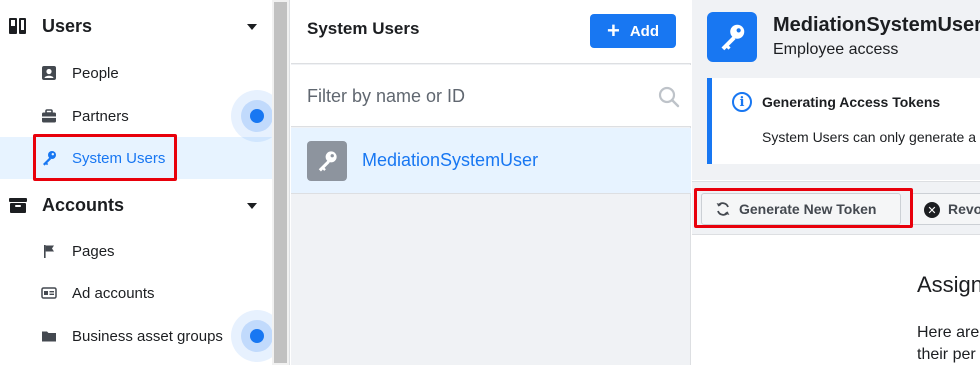 The image size is (980, 365). Describe the element at coordinates (67, 25) in the screenshot. I see `sidebar-section-label: Users` at that location.